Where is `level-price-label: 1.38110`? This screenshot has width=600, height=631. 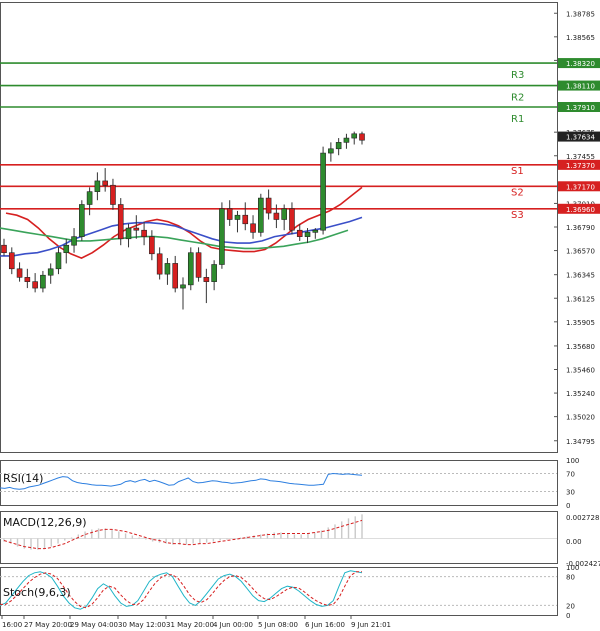 level-price-label: 1.38110 is located at coordinates (580, 87).